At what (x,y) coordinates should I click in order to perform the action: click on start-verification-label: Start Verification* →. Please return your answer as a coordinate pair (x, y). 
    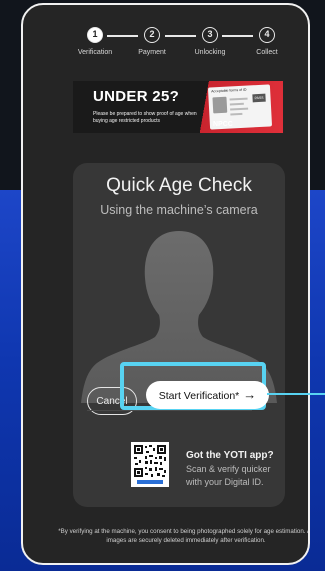
    Looking at the image, I should click on (207, 395).